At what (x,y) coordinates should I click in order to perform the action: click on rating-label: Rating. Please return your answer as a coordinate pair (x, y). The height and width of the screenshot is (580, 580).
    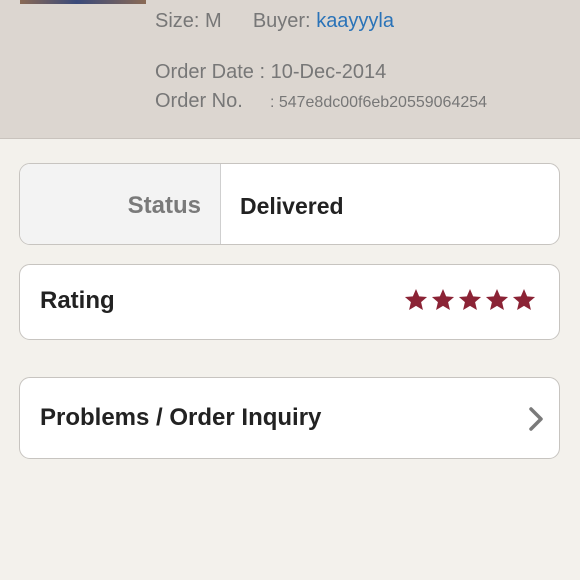
    Looking at the image, I should click on (77, 300).